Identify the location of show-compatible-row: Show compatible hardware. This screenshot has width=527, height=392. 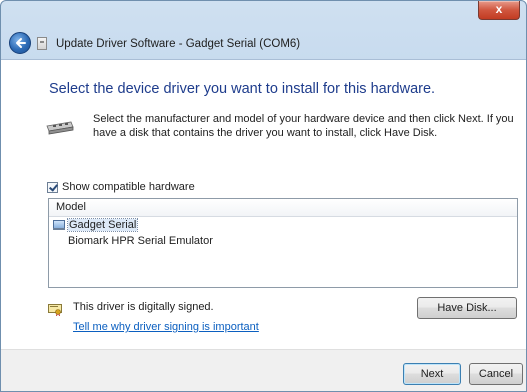
(121, 187).